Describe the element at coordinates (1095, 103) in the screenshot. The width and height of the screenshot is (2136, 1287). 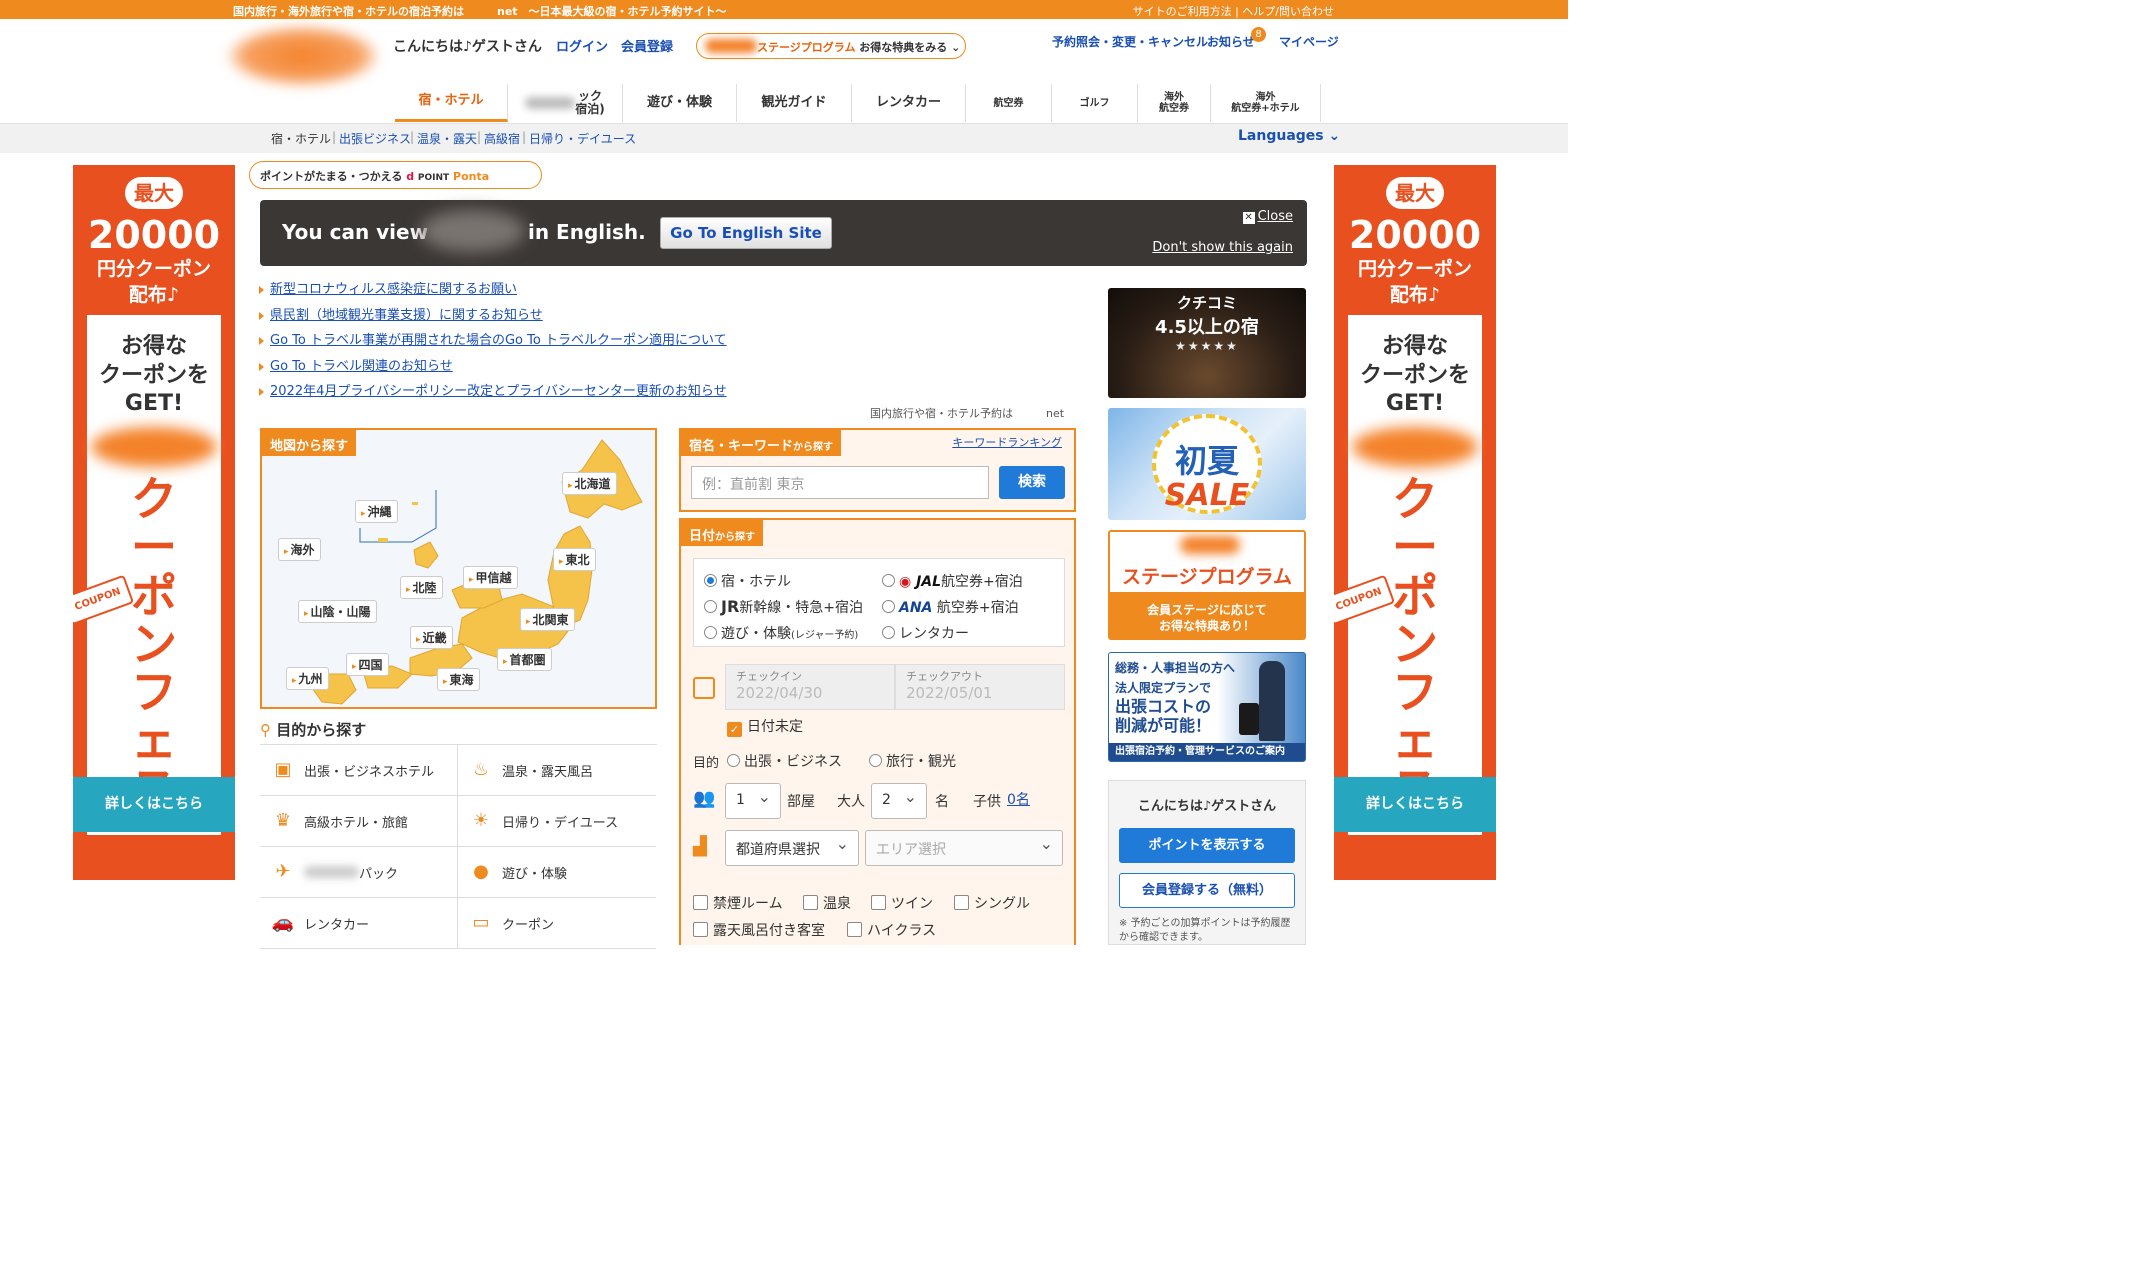
I see `nav-golf: ゴルフ` at that location.